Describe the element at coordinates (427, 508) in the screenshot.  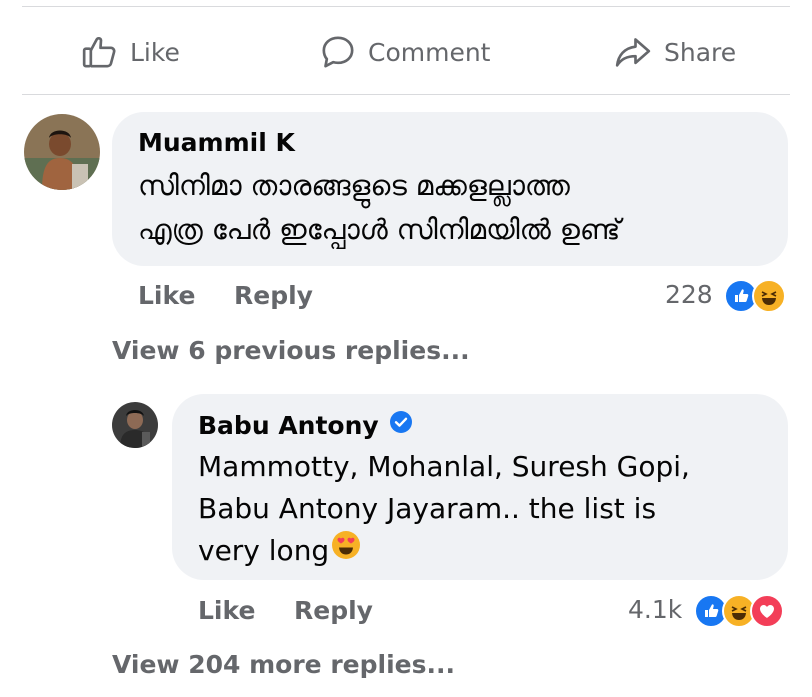
I see `reply-text-line: Babu Antony Jayaram.. the list is` at that location.